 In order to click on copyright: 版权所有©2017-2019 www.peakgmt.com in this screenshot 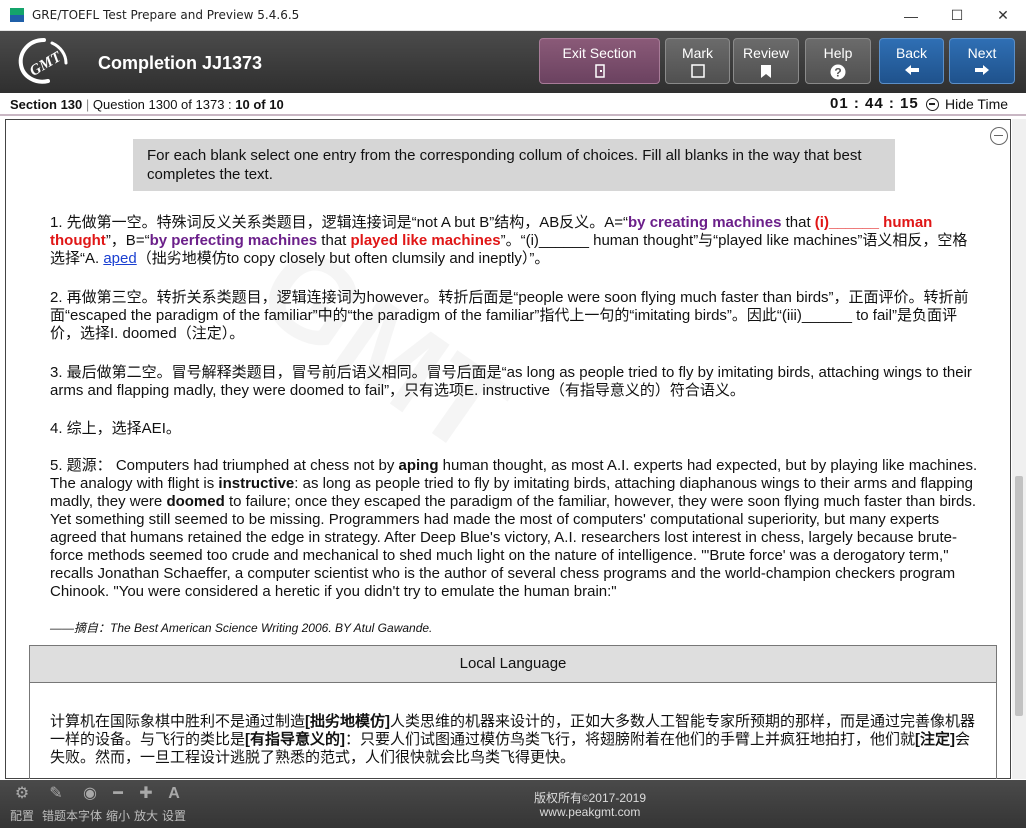, I will do `click(590, 805)`.